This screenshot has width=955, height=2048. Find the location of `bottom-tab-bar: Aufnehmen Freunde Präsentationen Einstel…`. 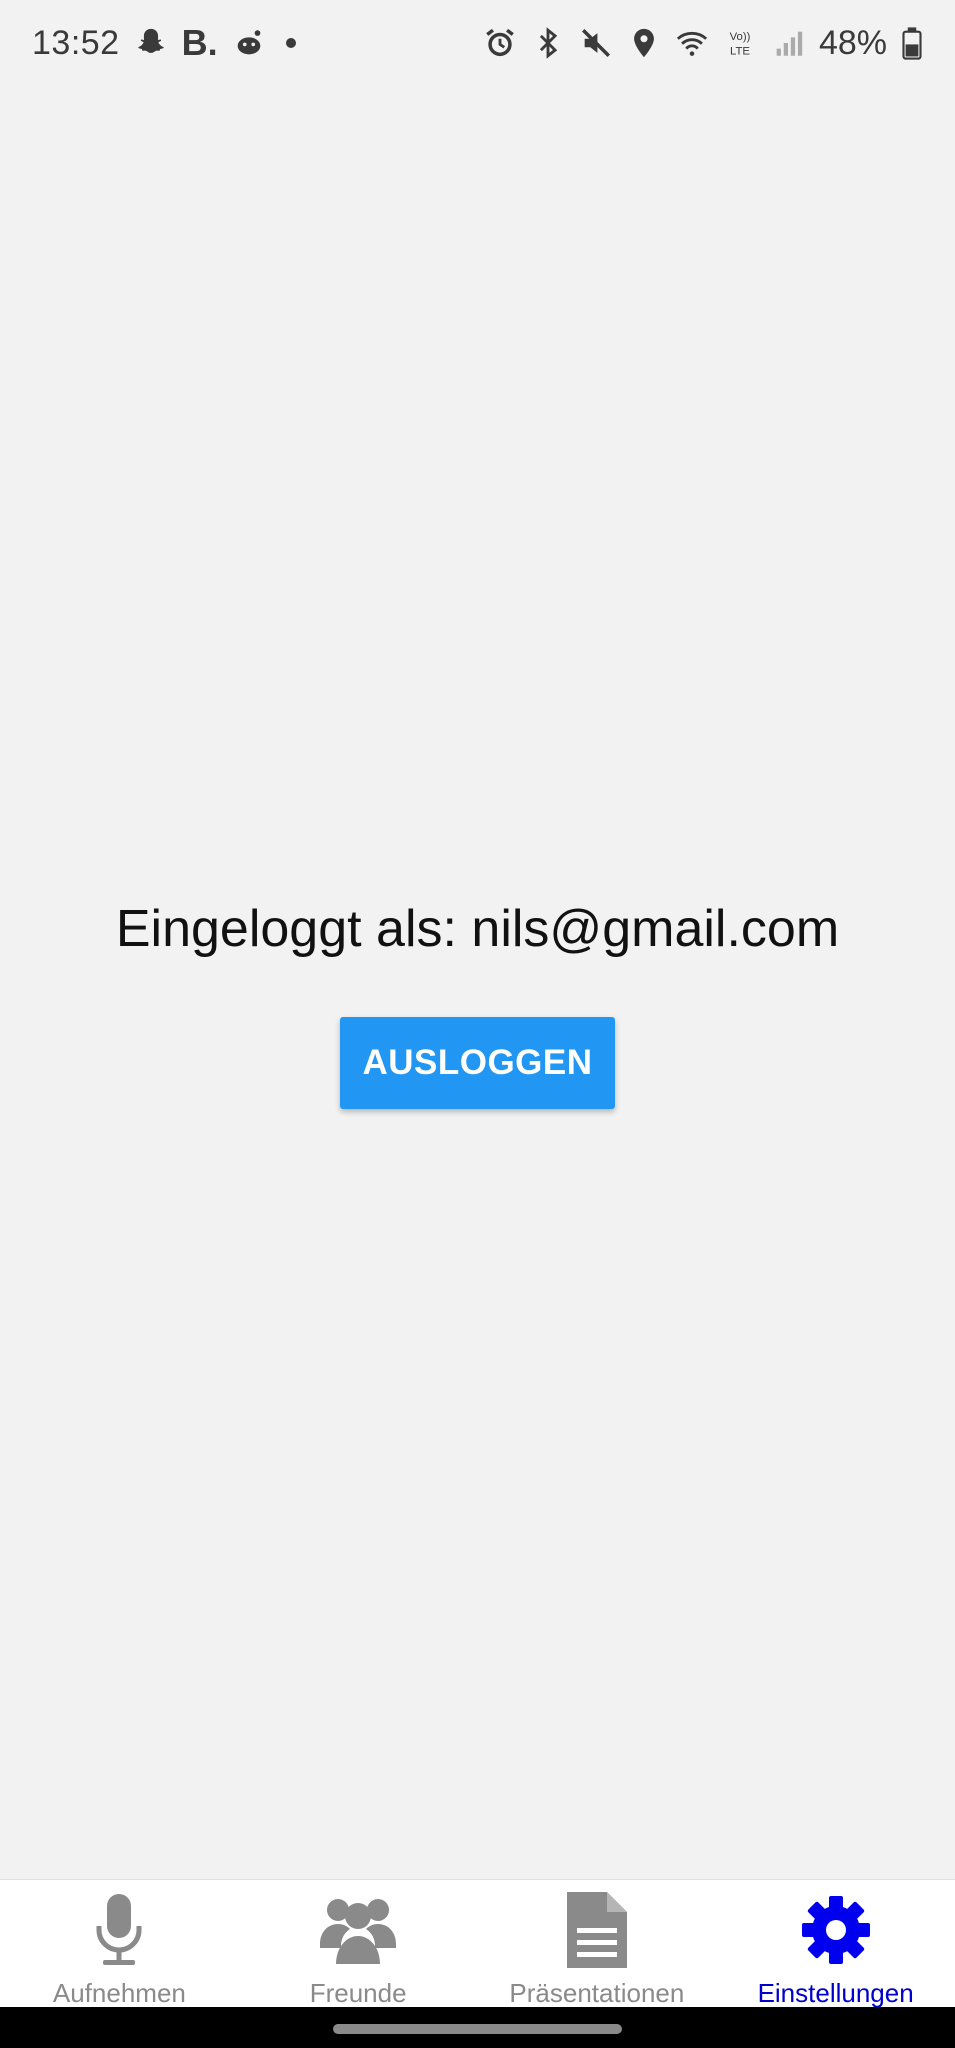

bottom-tab-bar: Aufnehmen Freunde Präsentationen Einstel… is located at coordinates (477, 1943).